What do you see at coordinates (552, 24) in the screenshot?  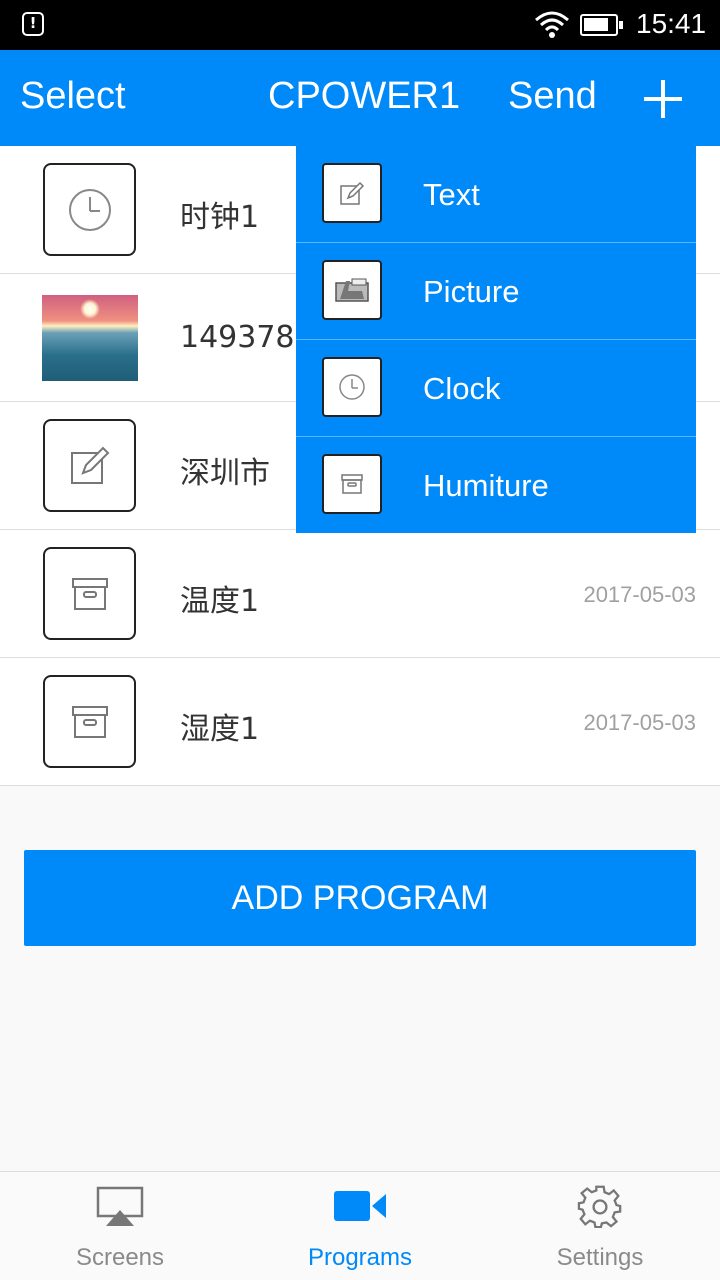 I see `wifi-icon` at bounding box center [552, 24].